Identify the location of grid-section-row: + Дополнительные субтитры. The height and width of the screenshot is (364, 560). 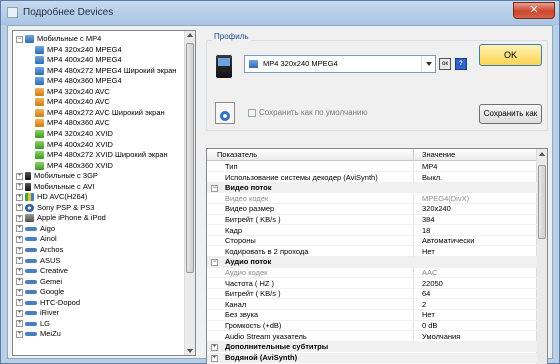
(372, 347).